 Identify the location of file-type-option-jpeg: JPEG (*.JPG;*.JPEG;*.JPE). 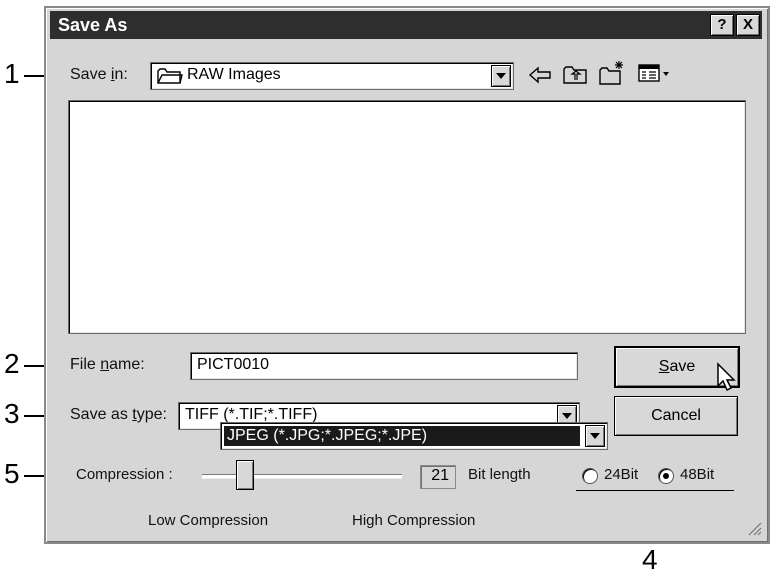
(327, 435).